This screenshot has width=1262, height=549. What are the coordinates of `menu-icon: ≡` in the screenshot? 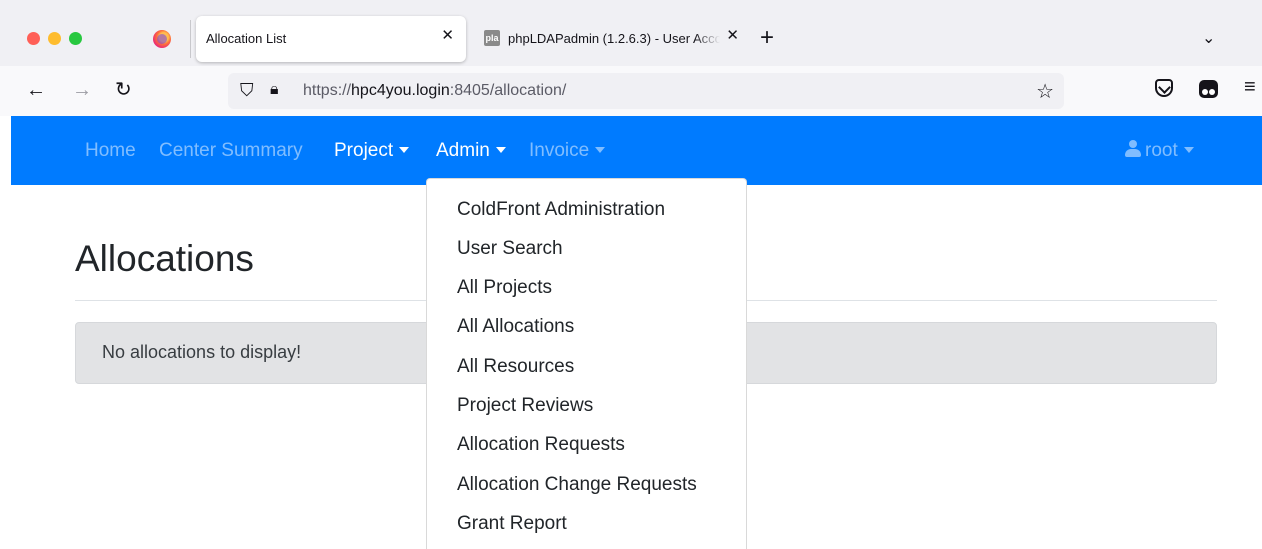 It's located at (1250, 87).